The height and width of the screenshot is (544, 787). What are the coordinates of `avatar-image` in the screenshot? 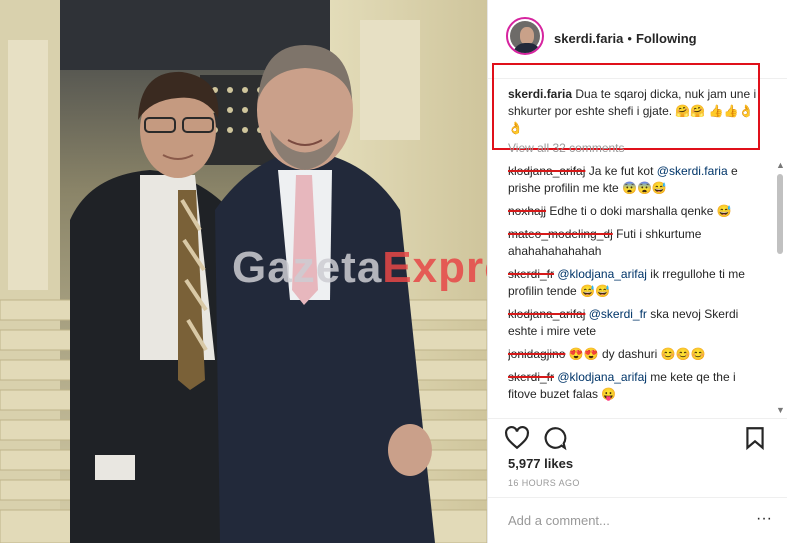 It's located at (525, 37).